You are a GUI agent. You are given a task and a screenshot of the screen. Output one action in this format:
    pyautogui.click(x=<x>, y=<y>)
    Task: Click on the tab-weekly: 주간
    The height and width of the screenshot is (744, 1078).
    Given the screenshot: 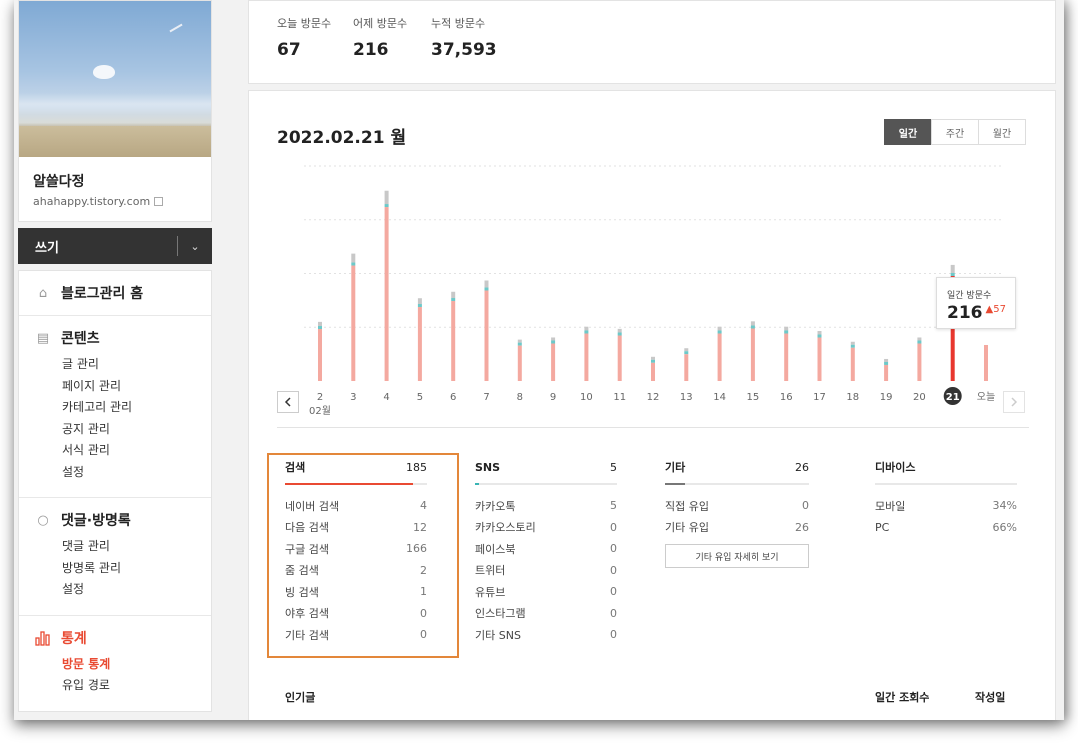 What is the action you would take?
    pyautogui.click(x=955, y=132)
    